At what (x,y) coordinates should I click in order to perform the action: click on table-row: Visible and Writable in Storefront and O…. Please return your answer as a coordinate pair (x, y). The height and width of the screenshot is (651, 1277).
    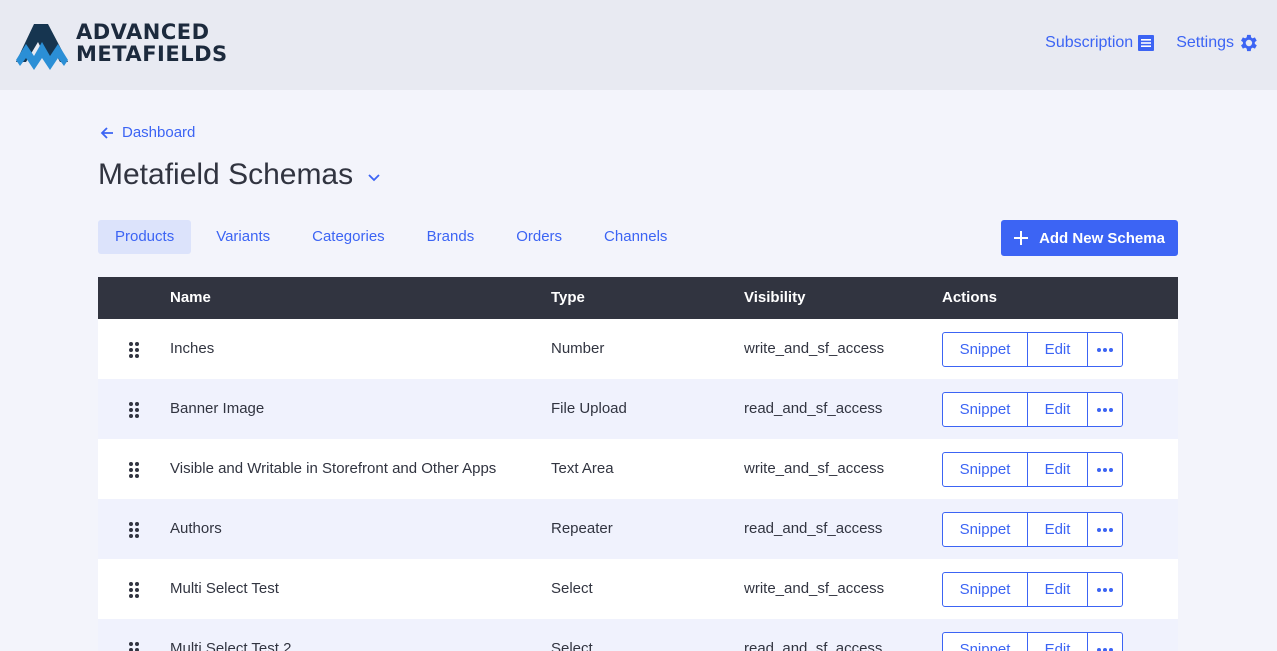
    Looking at the image, I should click on (638, 469).